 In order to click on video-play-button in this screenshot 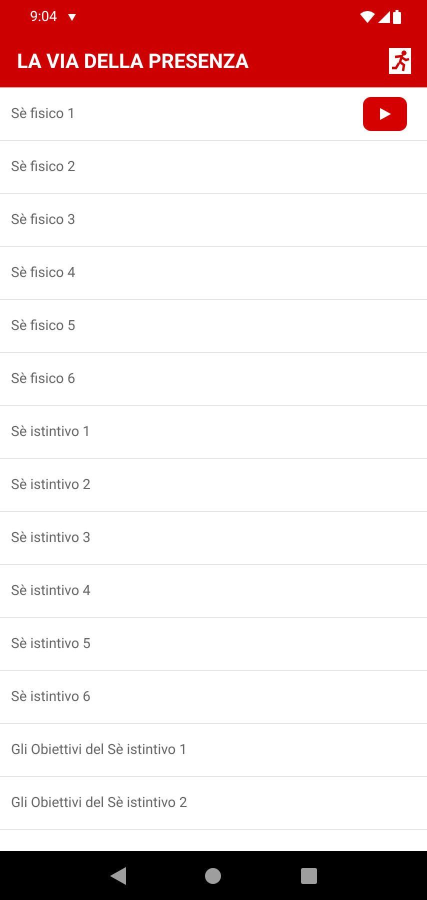, I will do `click(385, 114)`.